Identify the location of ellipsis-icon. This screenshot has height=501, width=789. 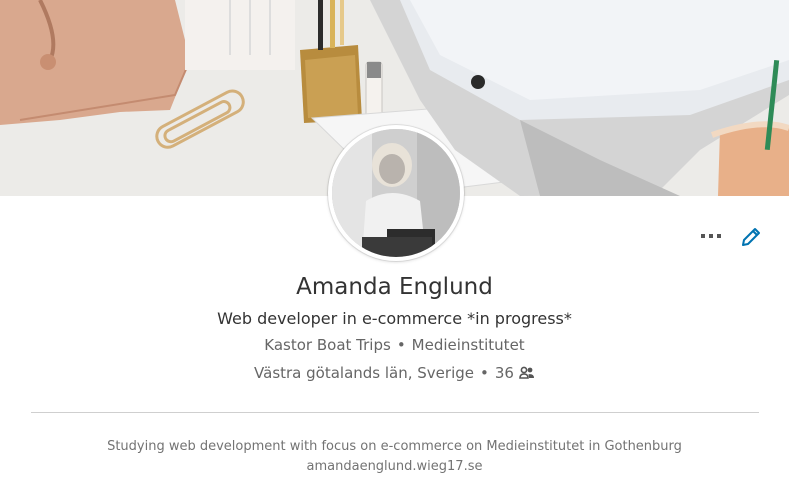
(711, 236).